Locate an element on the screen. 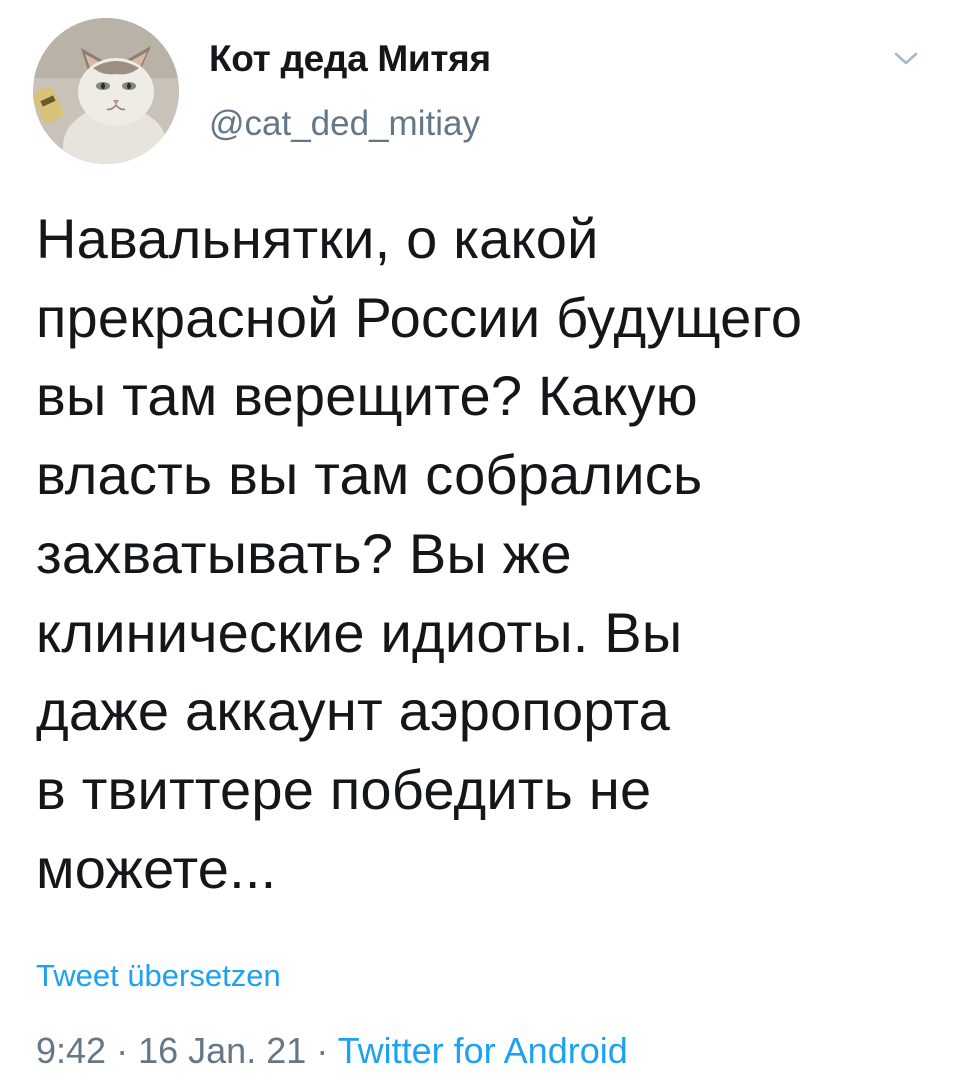 This screenshot has height=1080, width=953. tweet-time: 9:42 is located at coordinates (71, 1050).